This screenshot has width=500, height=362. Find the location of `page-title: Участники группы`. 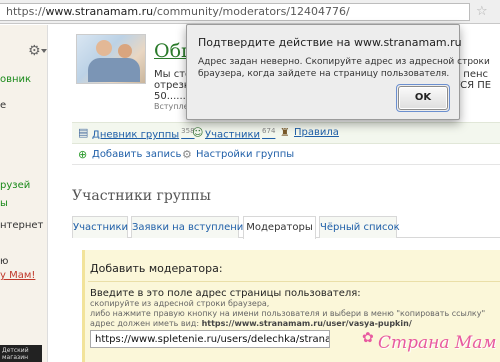

page-title: Участники группы is located at coordinates (141, 196).